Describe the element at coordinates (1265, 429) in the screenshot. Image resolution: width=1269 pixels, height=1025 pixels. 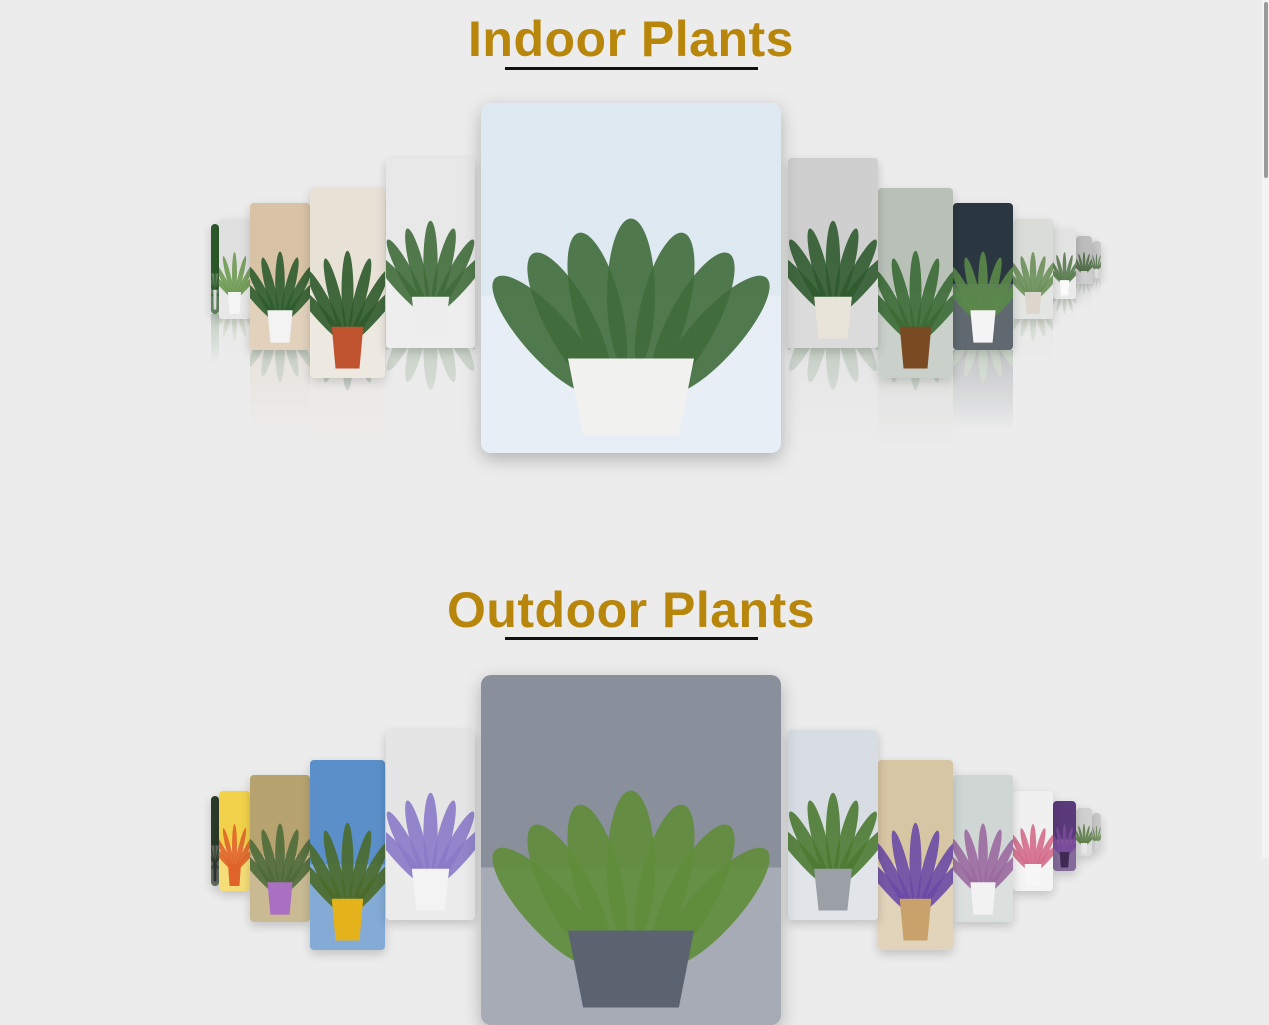
I see `page-scrollbar` at that location.